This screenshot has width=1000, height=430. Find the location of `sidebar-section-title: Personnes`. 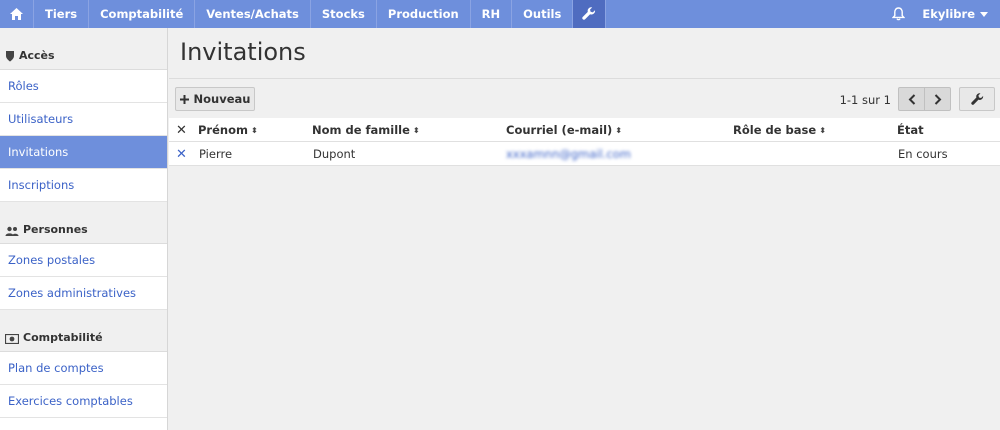

sidebar-section-title: Personnes is located at coordinates (55, 229).